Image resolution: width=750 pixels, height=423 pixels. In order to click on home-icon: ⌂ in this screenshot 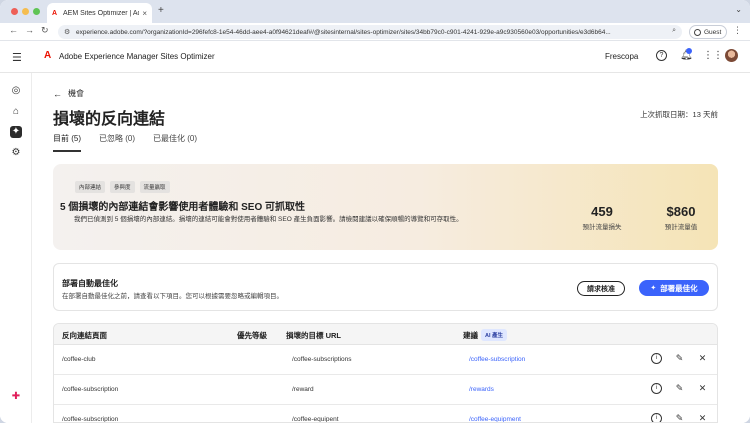, I will do `click(16, 112)`.